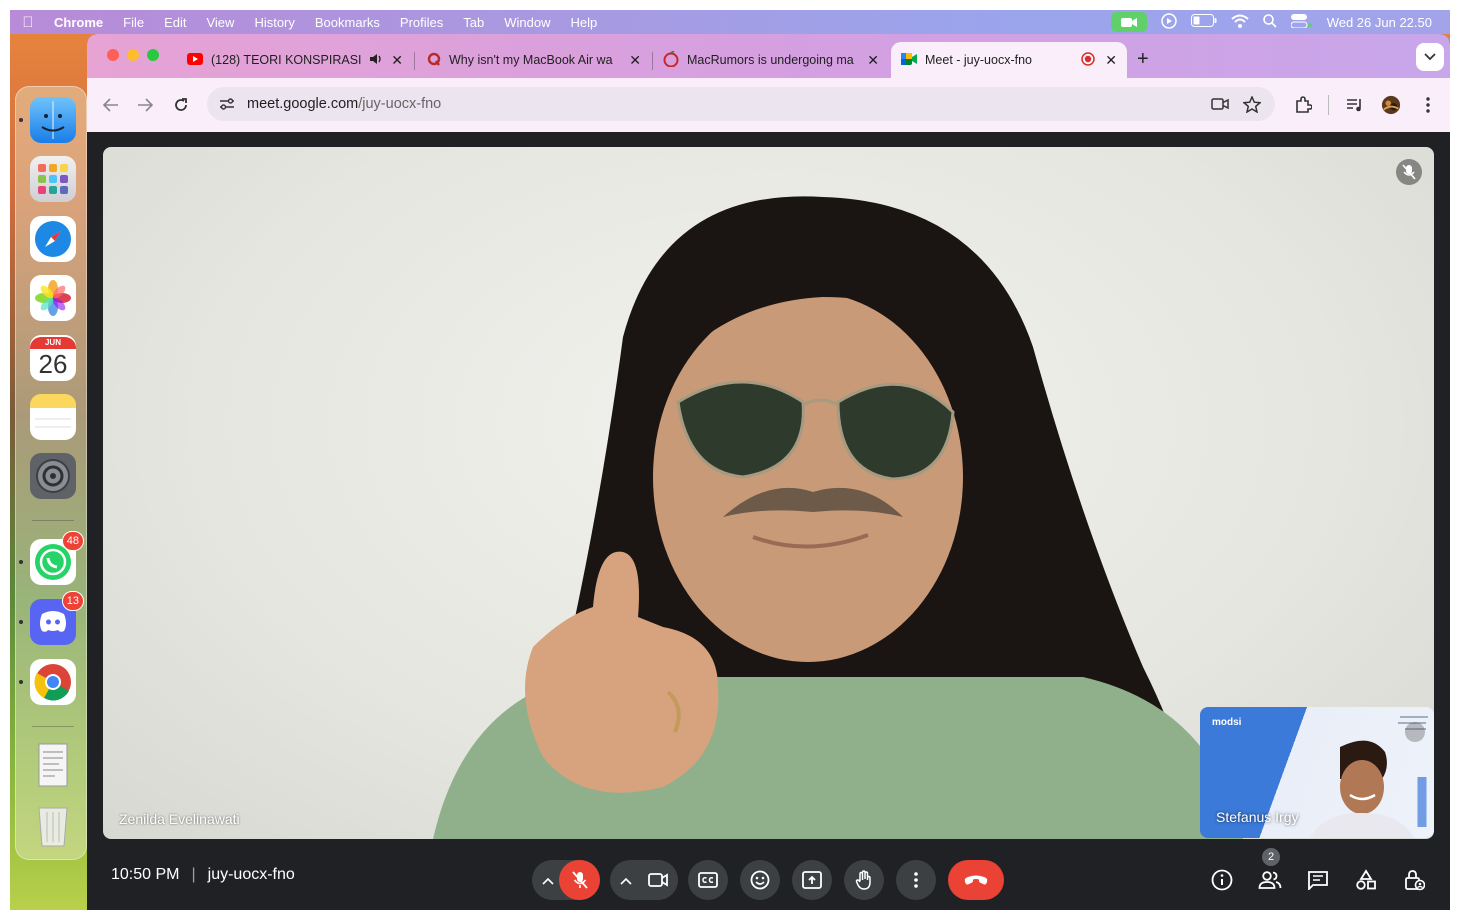 This screenshot has width=1460, height=920. Describe the element at coordinates (916, 880) in the screenshot. I see `more-options-button` at that location.